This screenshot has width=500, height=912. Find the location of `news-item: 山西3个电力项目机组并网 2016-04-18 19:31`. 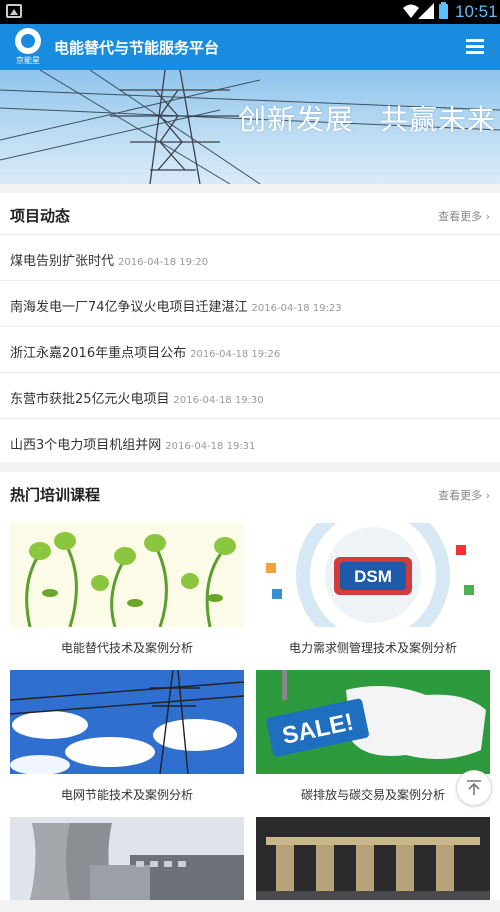

news-item: 山西3个电力项目机组并网 2016-04-18 19:31 is located at coordinates (250, 442).